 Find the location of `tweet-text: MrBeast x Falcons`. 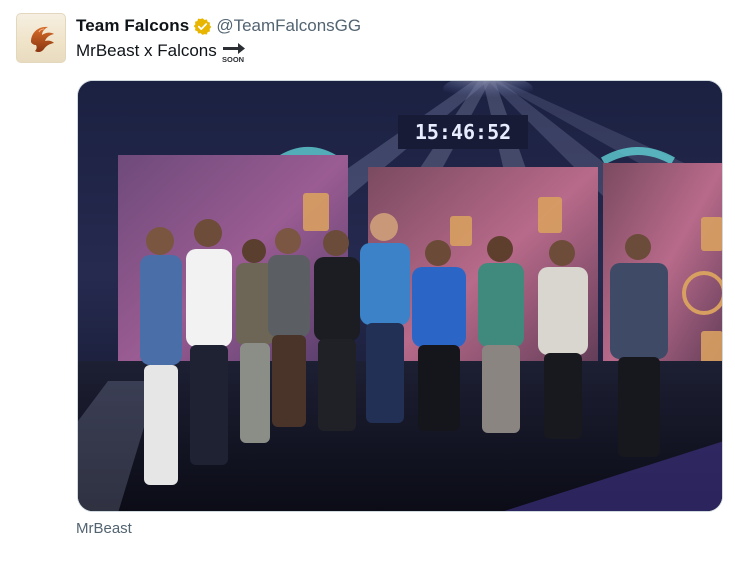

tweet-text: MrBeast x Falcons is located at coordinates (146, 50).